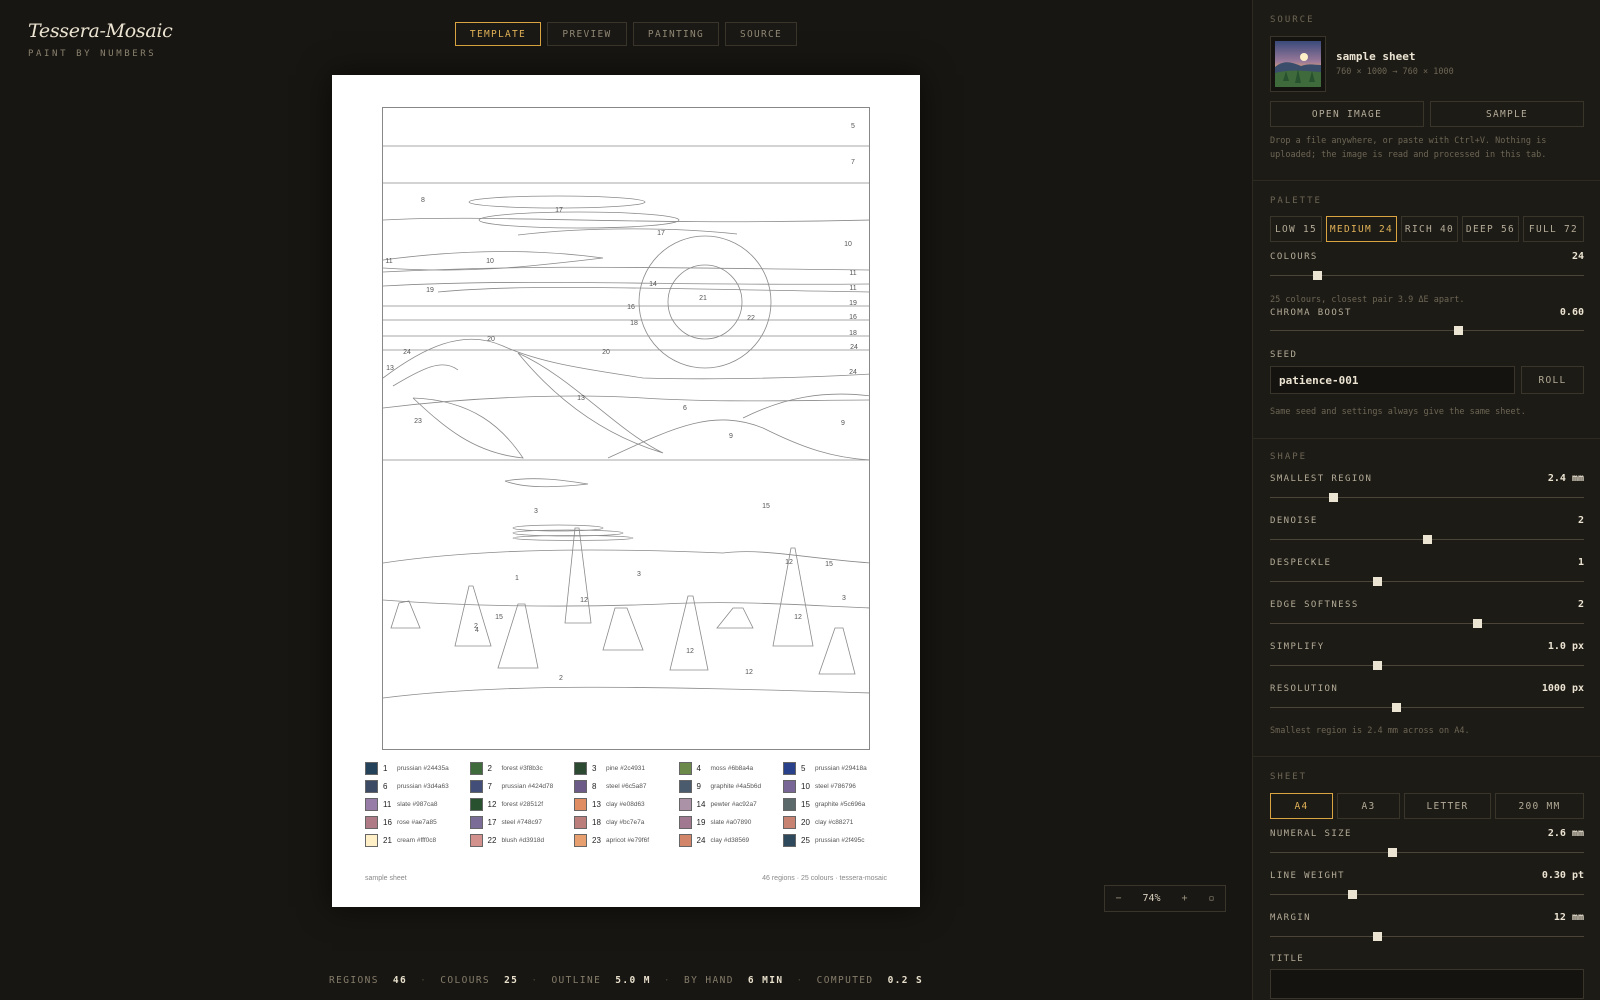 The width and height of the screenshot is (1600, 1000). What do you see at coordinates (835, 840) in the screenshot?
I see `legend-item: 25 prussian #2f495c` at bounding box center [835, 840].